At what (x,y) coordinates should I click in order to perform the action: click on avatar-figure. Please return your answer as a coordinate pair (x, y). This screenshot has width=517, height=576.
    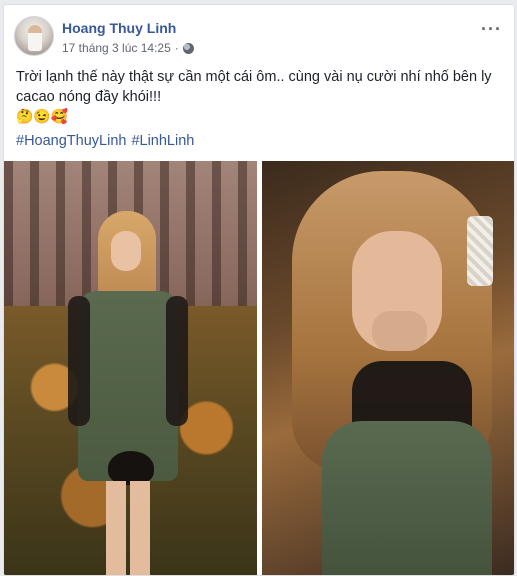
    Looking at the image, I should click on (35, 38).